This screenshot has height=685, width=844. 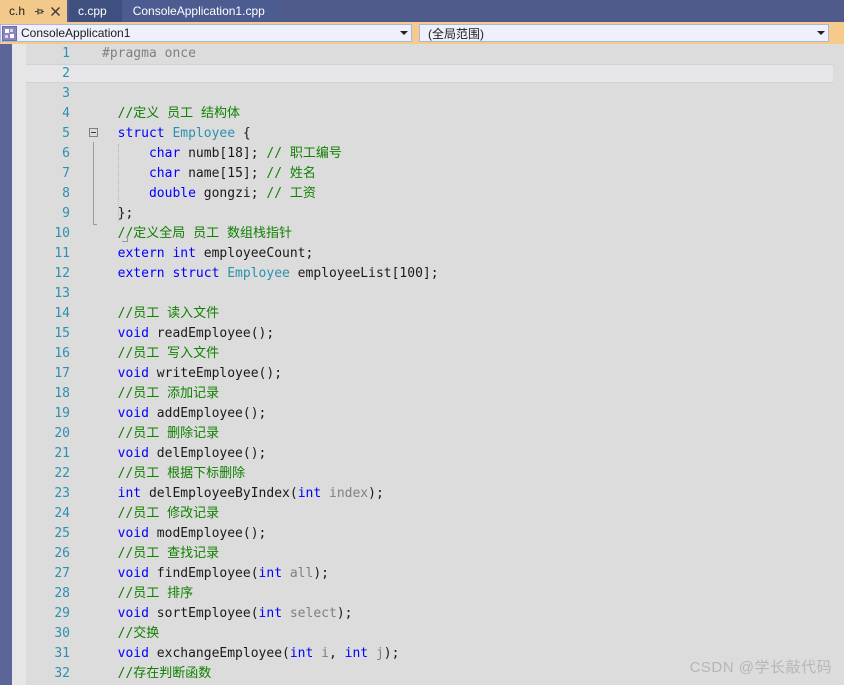 I want to click on code-token: //员工 查找记录, so click(x=161, y=553).